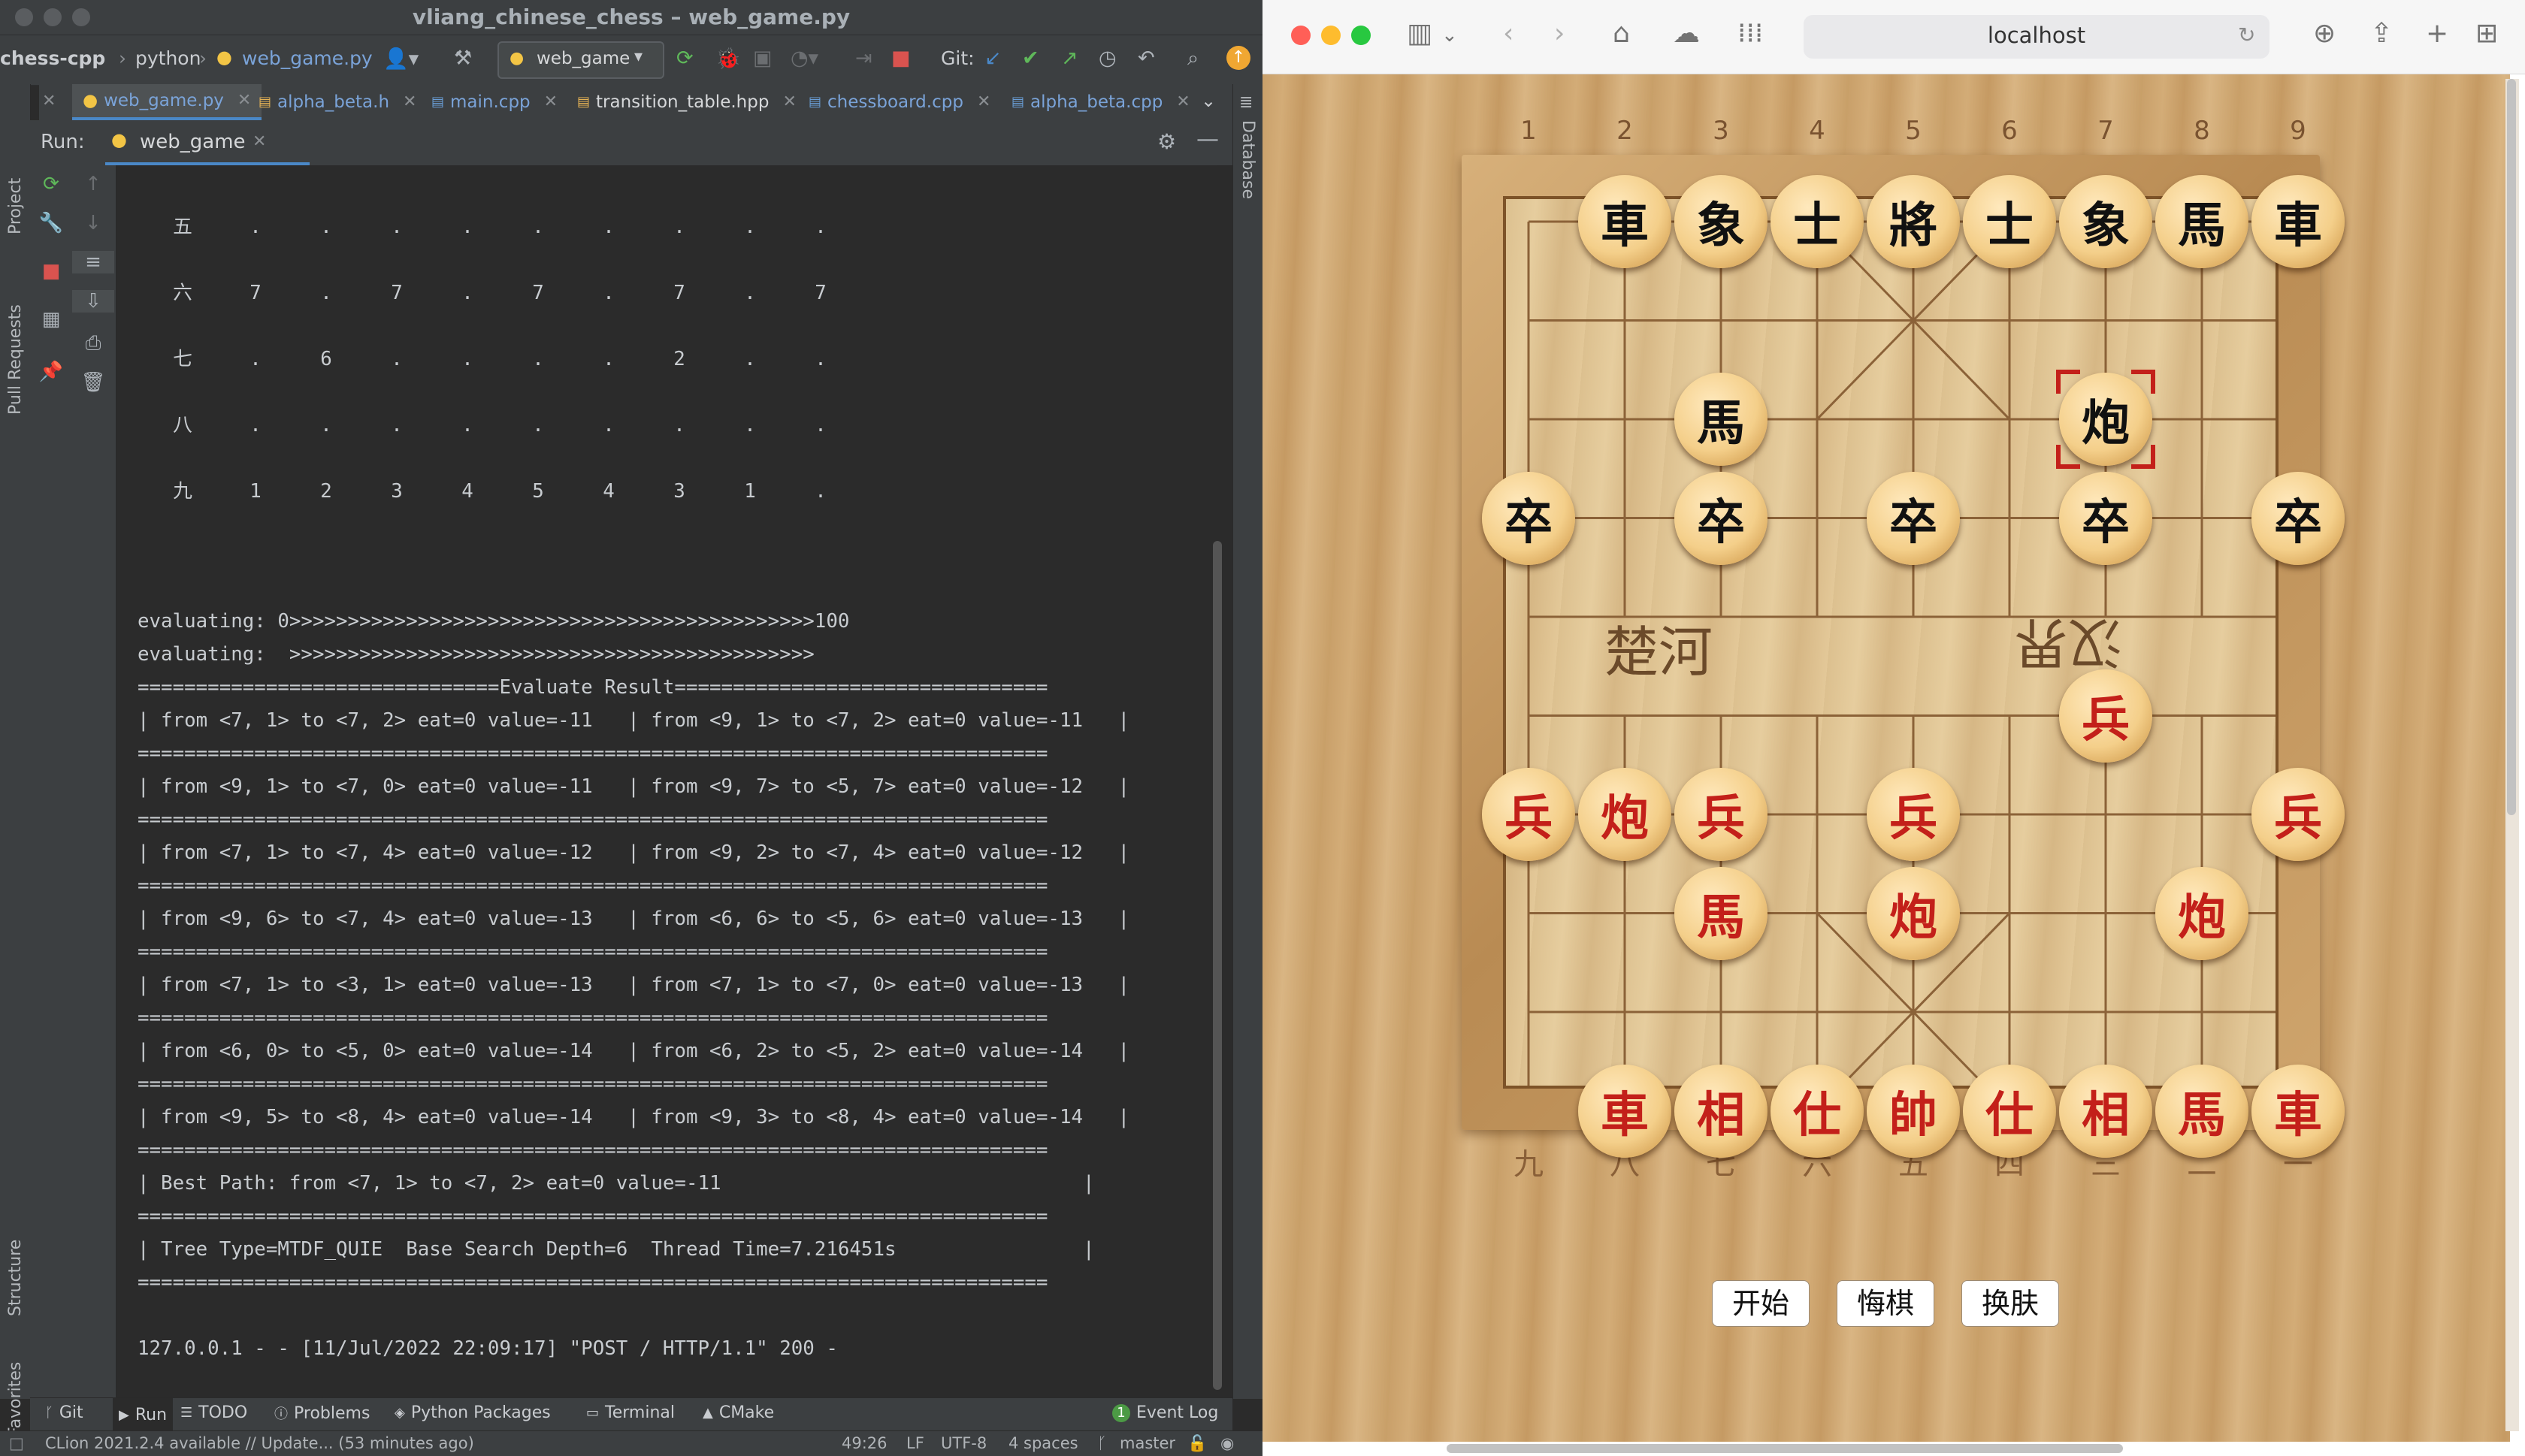 This screenshot has width=2525, height=1456. What do you see at coordinates (1750, 33) in the screenshot?
I see `grid-apps-icon: ⁞⁞⁞` at bounding box center [1750, 33].